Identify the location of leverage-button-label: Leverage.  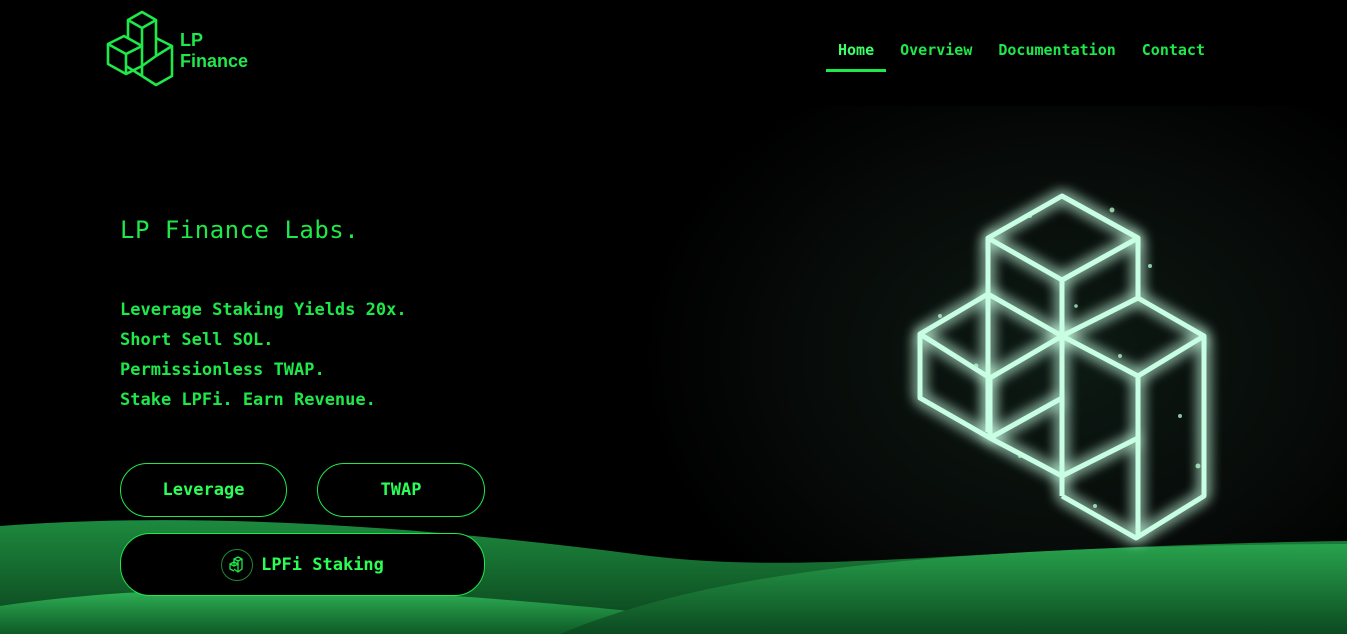
(203, 490).